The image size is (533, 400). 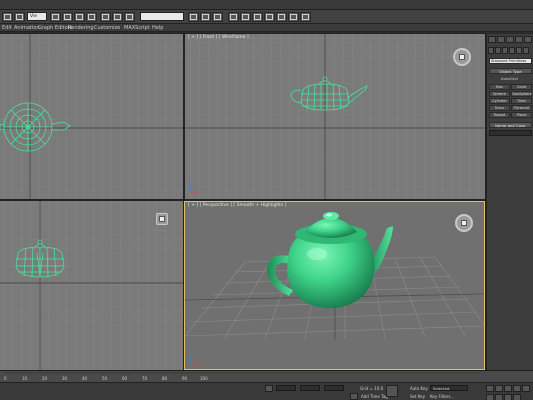 I want to click on create-box-button: Box, so click(x=499, y=87).